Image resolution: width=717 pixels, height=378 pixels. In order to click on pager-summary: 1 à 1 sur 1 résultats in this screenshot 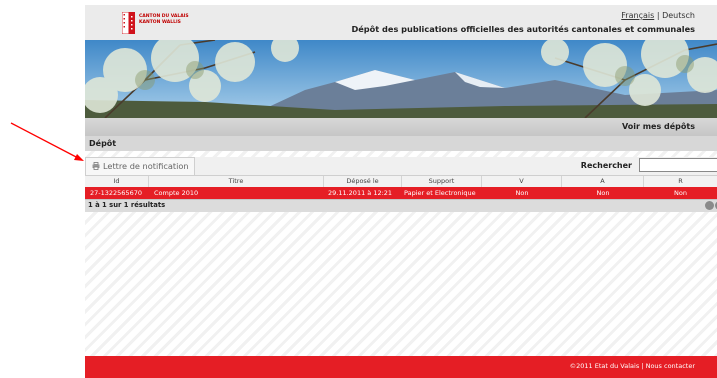, I will do `click(127, 205)`.